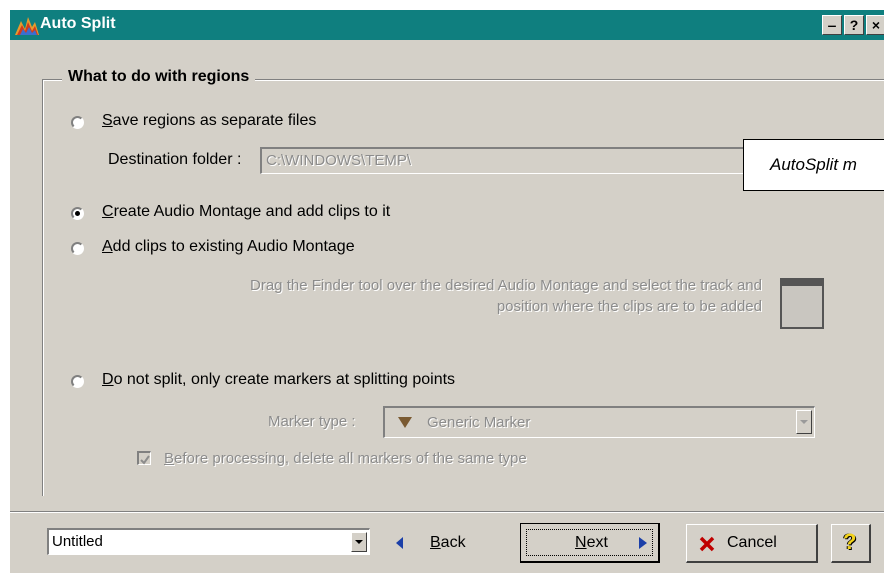 The image size is (884, 573). Describe the element at coordinates (159, 77) in the screenshot. I see `groupbox-title: What to do with regions` at that location.